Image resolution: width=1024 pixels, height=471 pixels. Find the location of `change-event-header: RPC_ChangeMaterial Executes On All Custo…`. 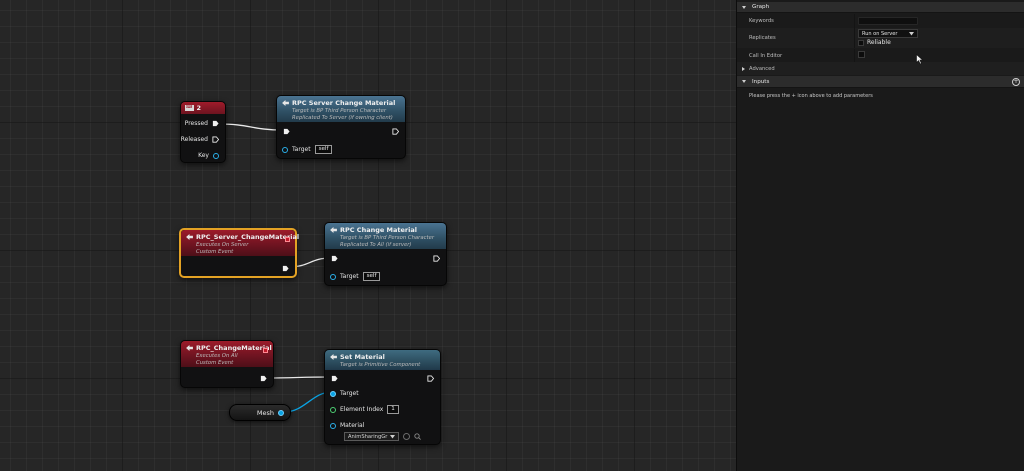

change-event-header: RPC_ChangeMaterial Executes On All Custo… is located at coordinates (227, 354).